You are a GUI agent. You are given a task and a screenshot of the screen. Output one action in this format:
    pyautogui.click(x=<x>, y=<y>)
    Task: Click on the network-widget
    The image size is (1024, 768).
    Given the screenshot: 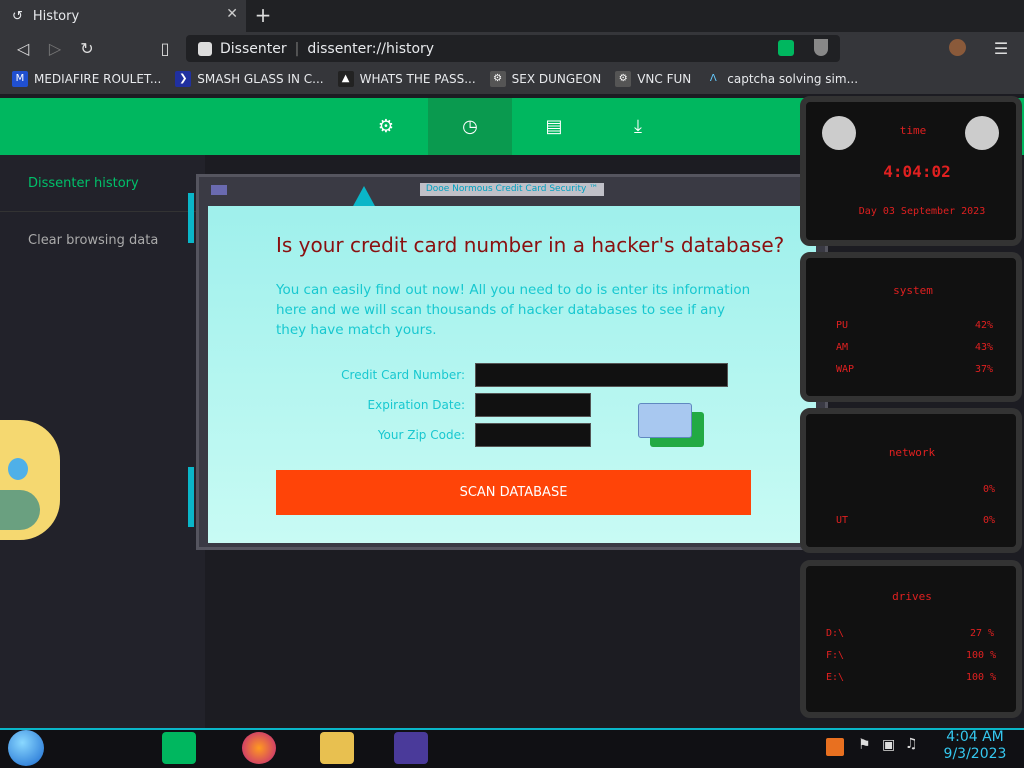 What is the action you would take?
    pyautogui.click(x=911, y=480)
    